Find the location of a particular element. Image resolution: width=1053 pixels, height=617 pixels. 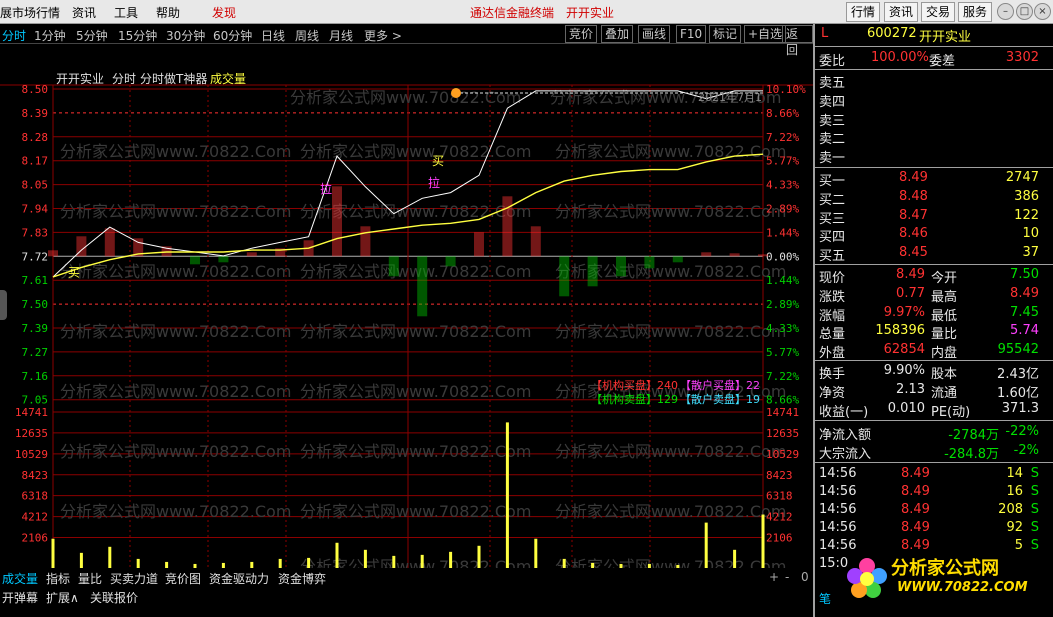

menu-tools: 工具 is located at coordinates (126, 12).